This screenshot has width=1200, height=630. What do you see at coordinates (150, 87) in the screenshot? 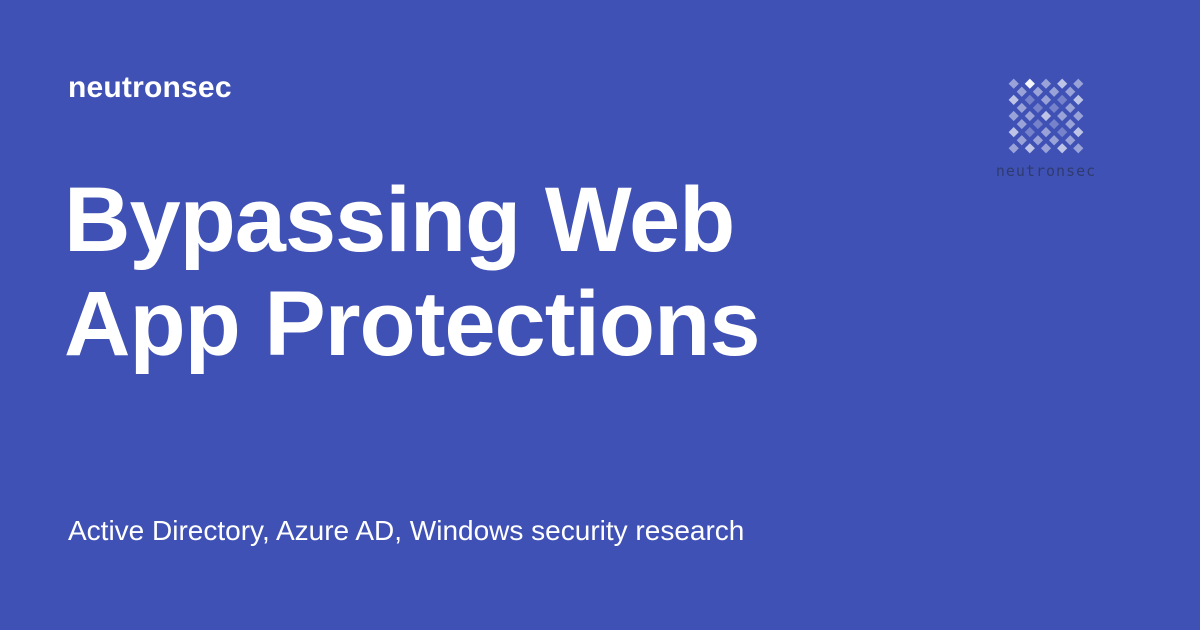
I see `site-name: neutronsec` at bounding box center [150, 87].